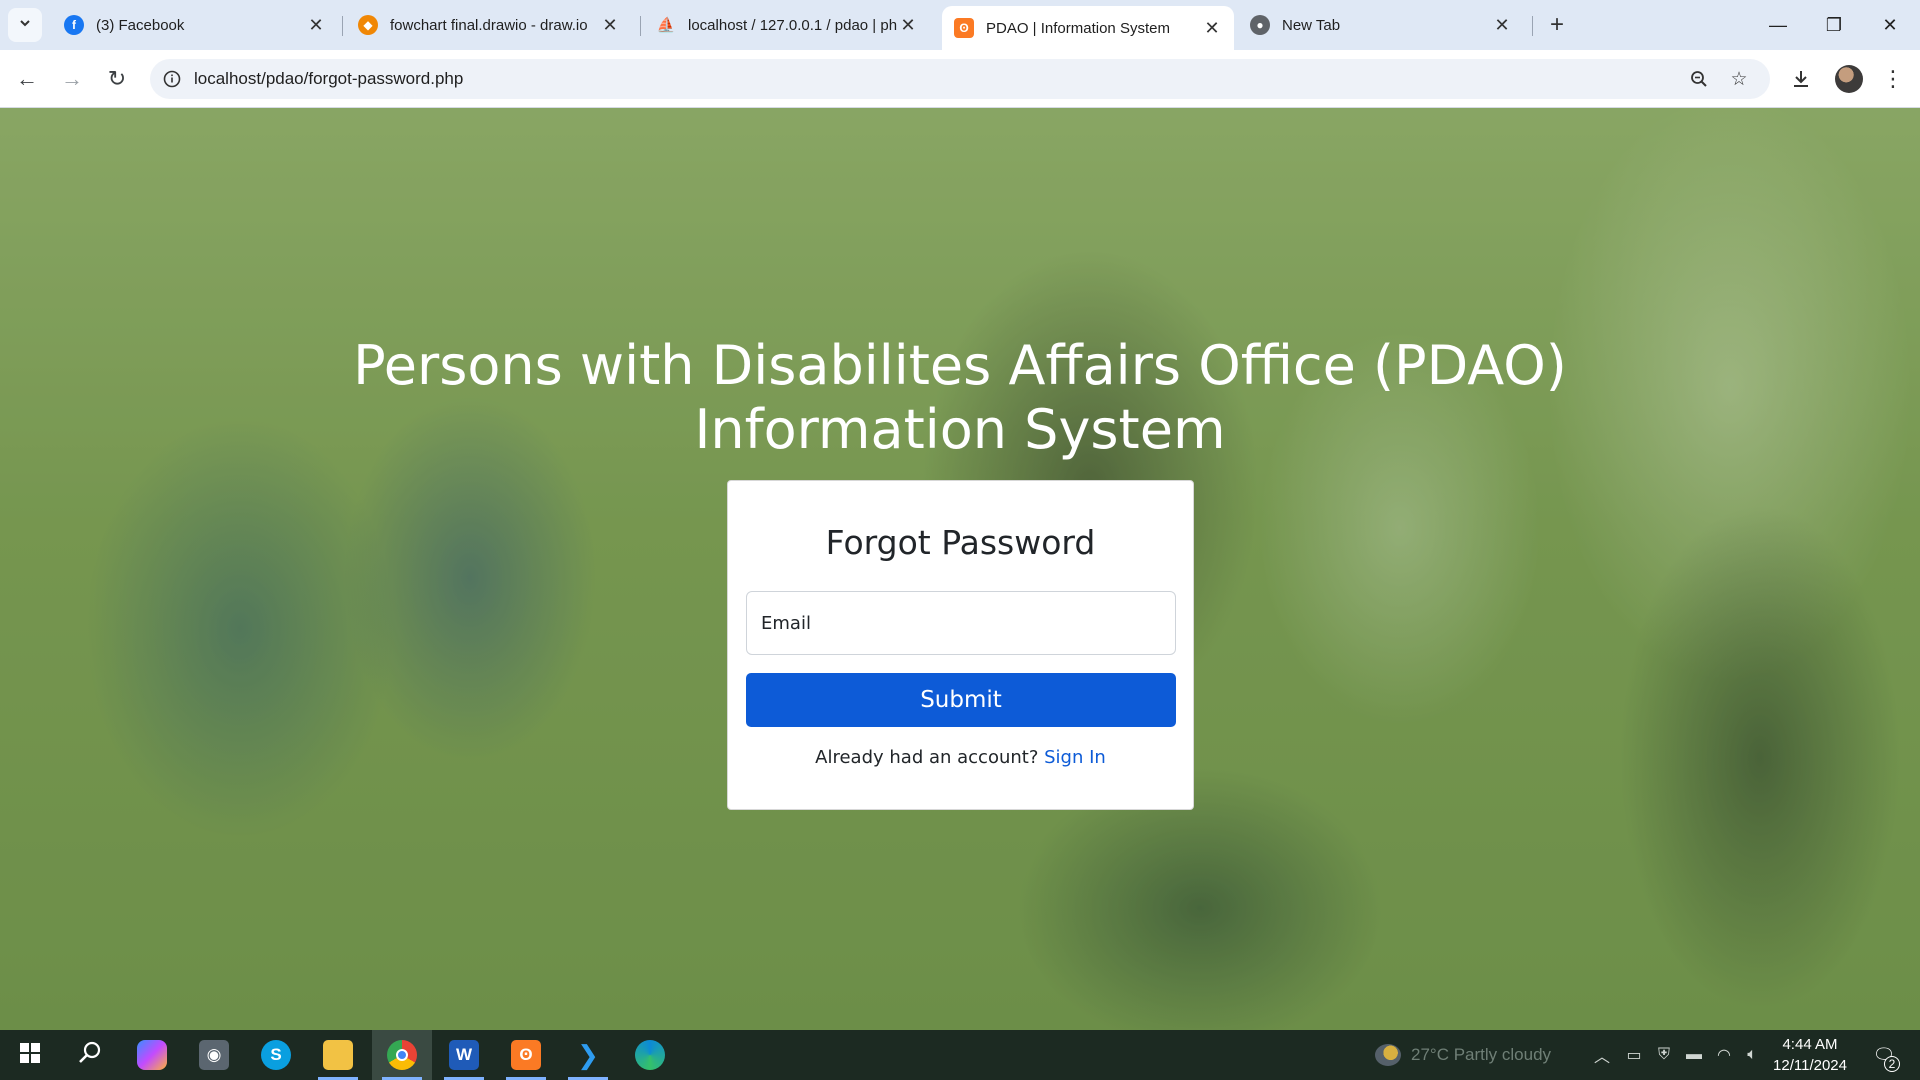 The height and width of the screenshot is (1080, 1920). I want to click on copilot-icon, so click(152, 1055).